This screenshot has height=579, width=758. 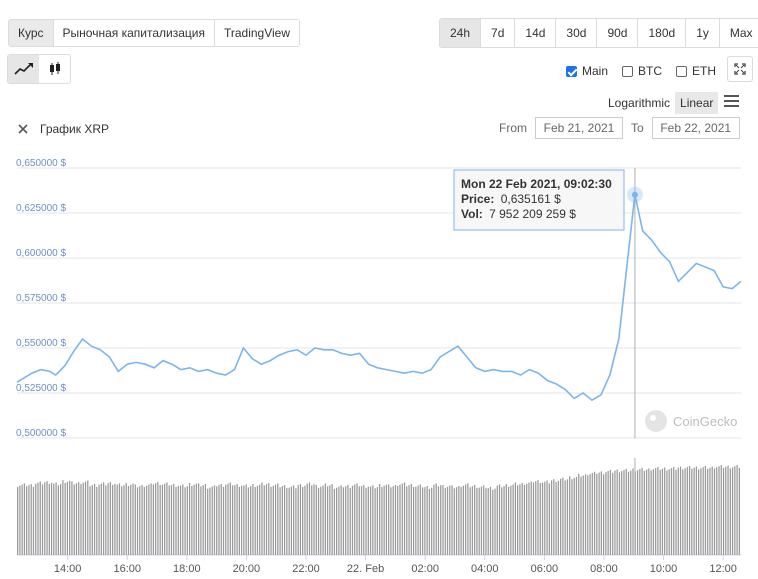 I want to click on svg-text: Price: 0,635161 $, so click(x=511, y=199).